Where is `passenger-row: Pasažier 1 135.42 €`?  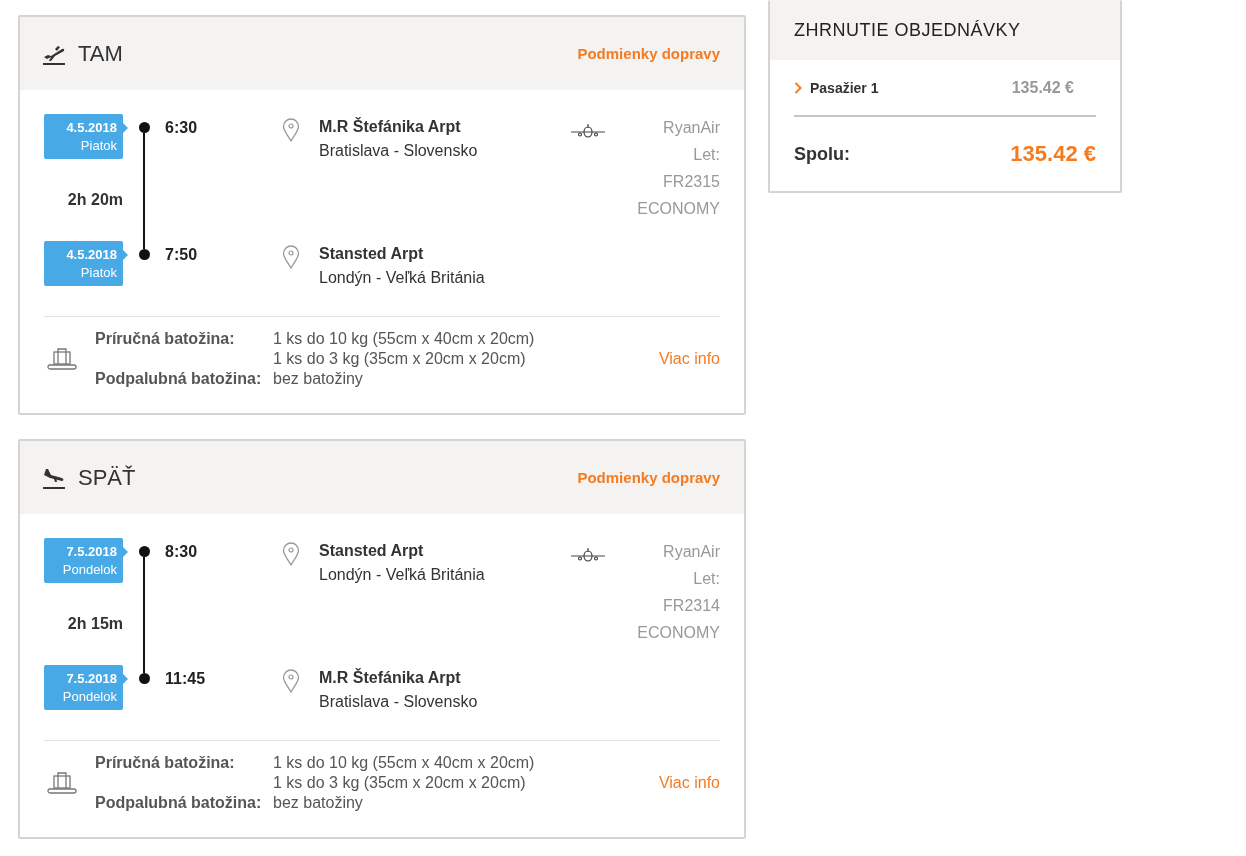 passenger-row: Pasažier 1 135.42 € is located at coordinates (945, 88).